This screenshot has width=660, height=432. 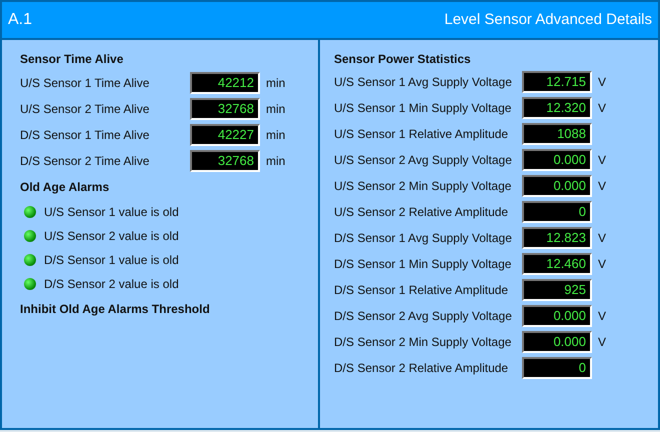 What do you see at coordinates (423, 342) in the screenshot?
I see `field-label: D/S Sensor 2 Min Supply Voltage` at bounding box center [423, 342].